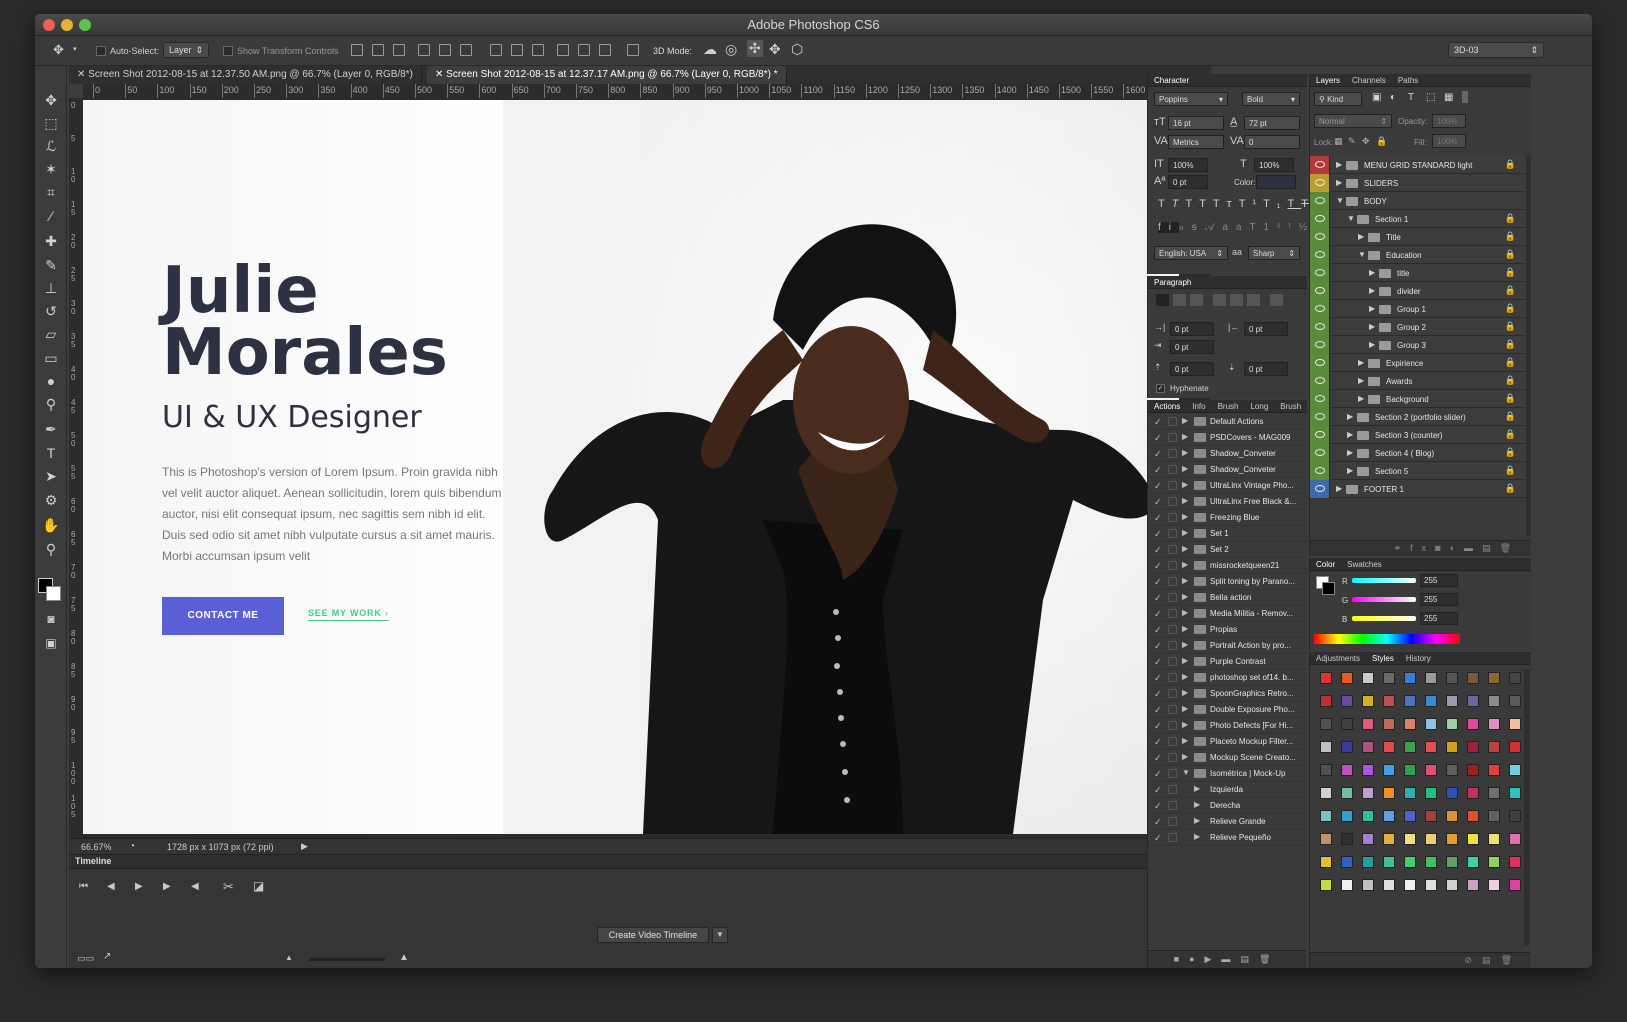  What do you see at coordinates (399, 50) in the screenshot?
I see `align-bottom-icon` at bounding box center [399, 50].